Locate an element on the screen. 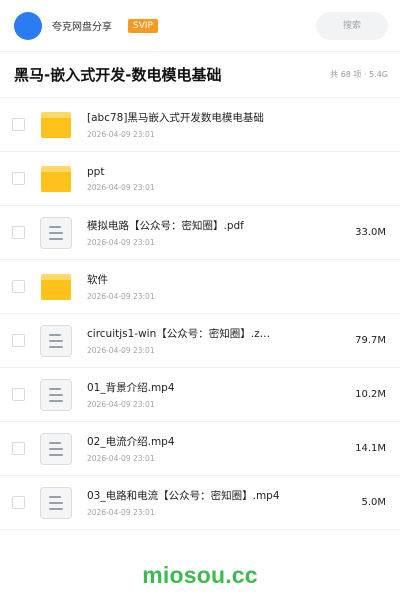 Image resolution: width=400 pixels, height=600 pixels. file-size: 33.0M is located at coordinates (370, 232).